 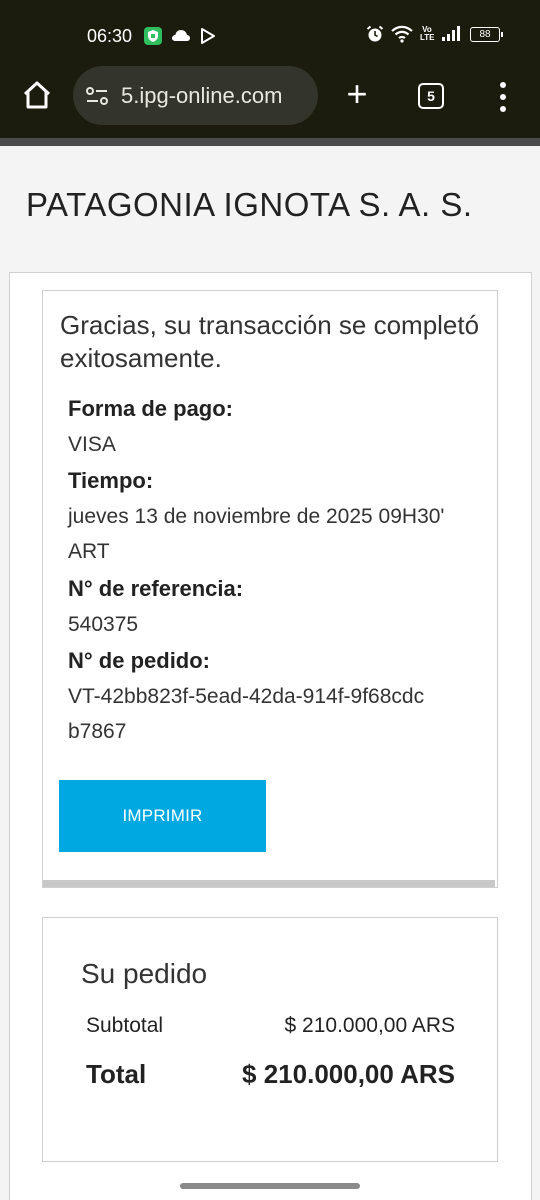 I want to click on page-title: PATAGONIA IGNOTA S. A. S., so click(x=249, y=204).